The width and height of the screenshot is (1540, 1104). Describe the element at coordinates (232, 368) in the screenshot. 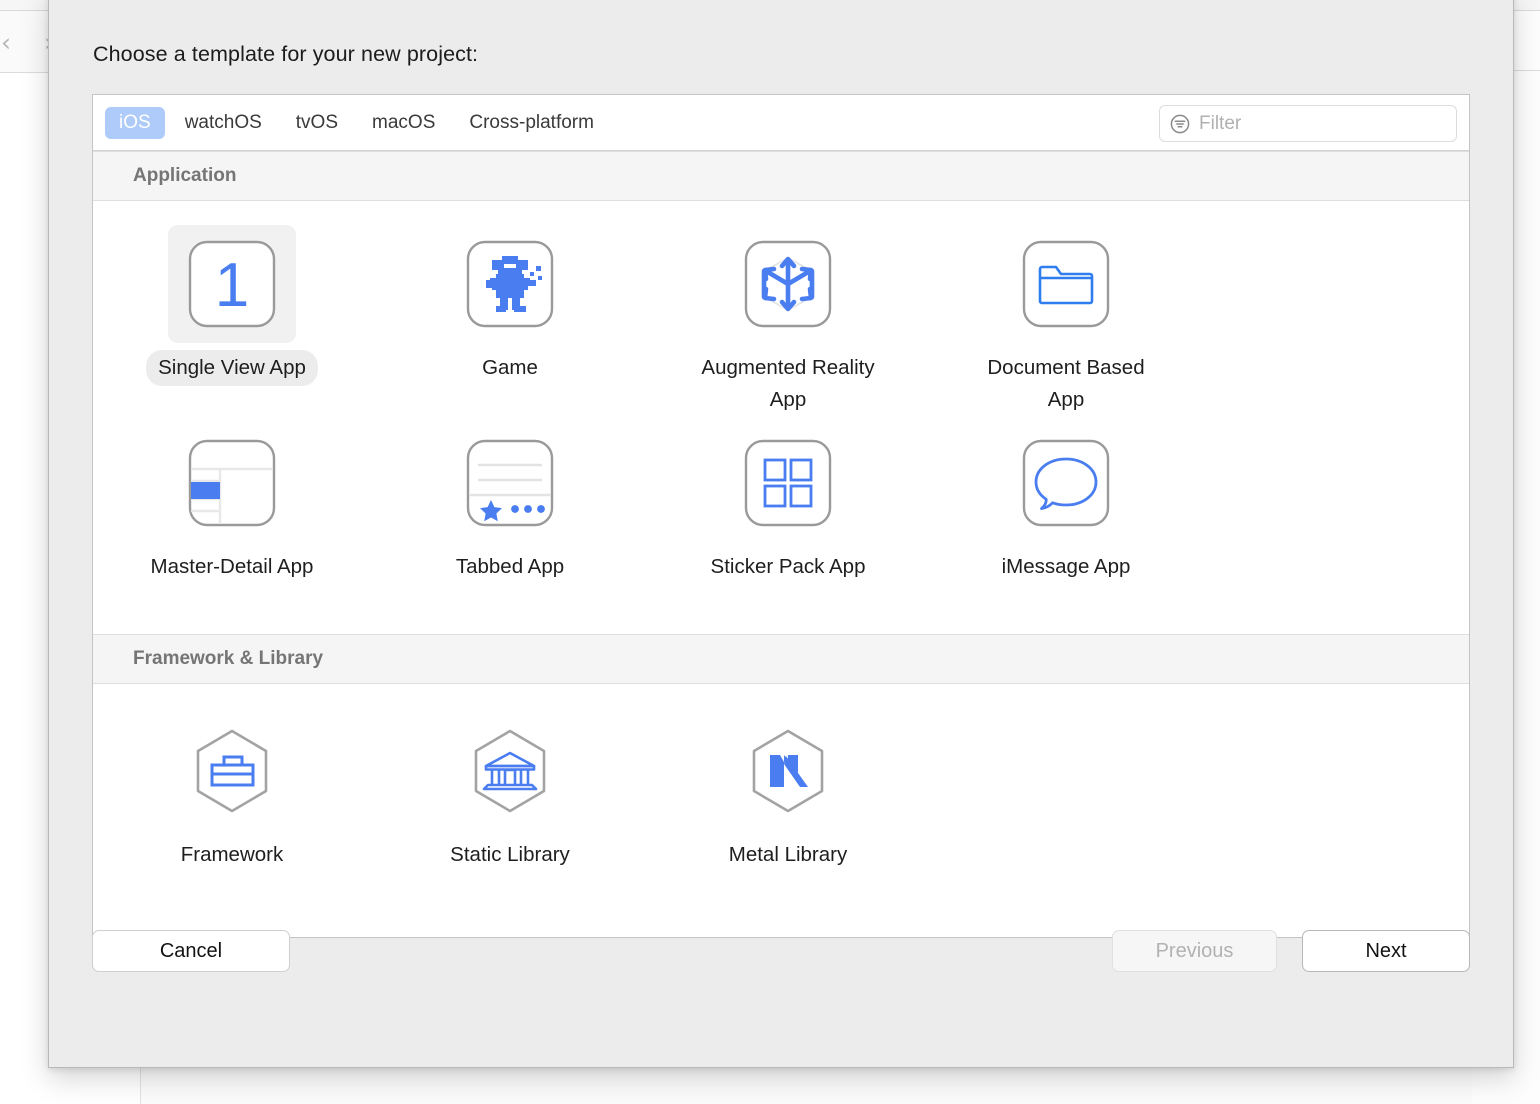

I see `template-label: Single View App` at that location.